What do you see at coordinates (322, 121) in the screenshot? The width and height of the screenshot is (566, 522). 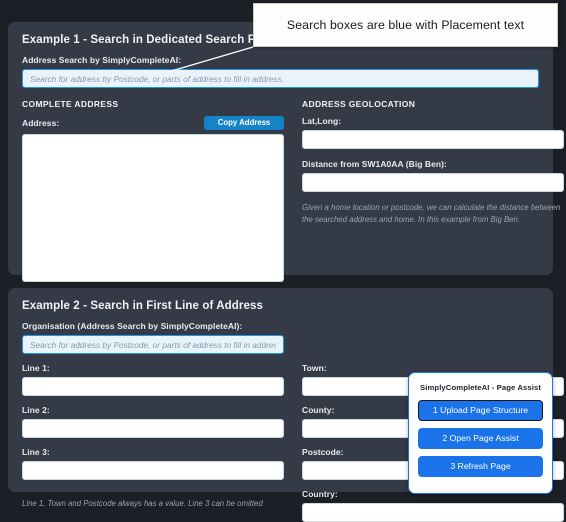 I see `latlong-label: Lat,Long:` at bounding box center [322, 121].